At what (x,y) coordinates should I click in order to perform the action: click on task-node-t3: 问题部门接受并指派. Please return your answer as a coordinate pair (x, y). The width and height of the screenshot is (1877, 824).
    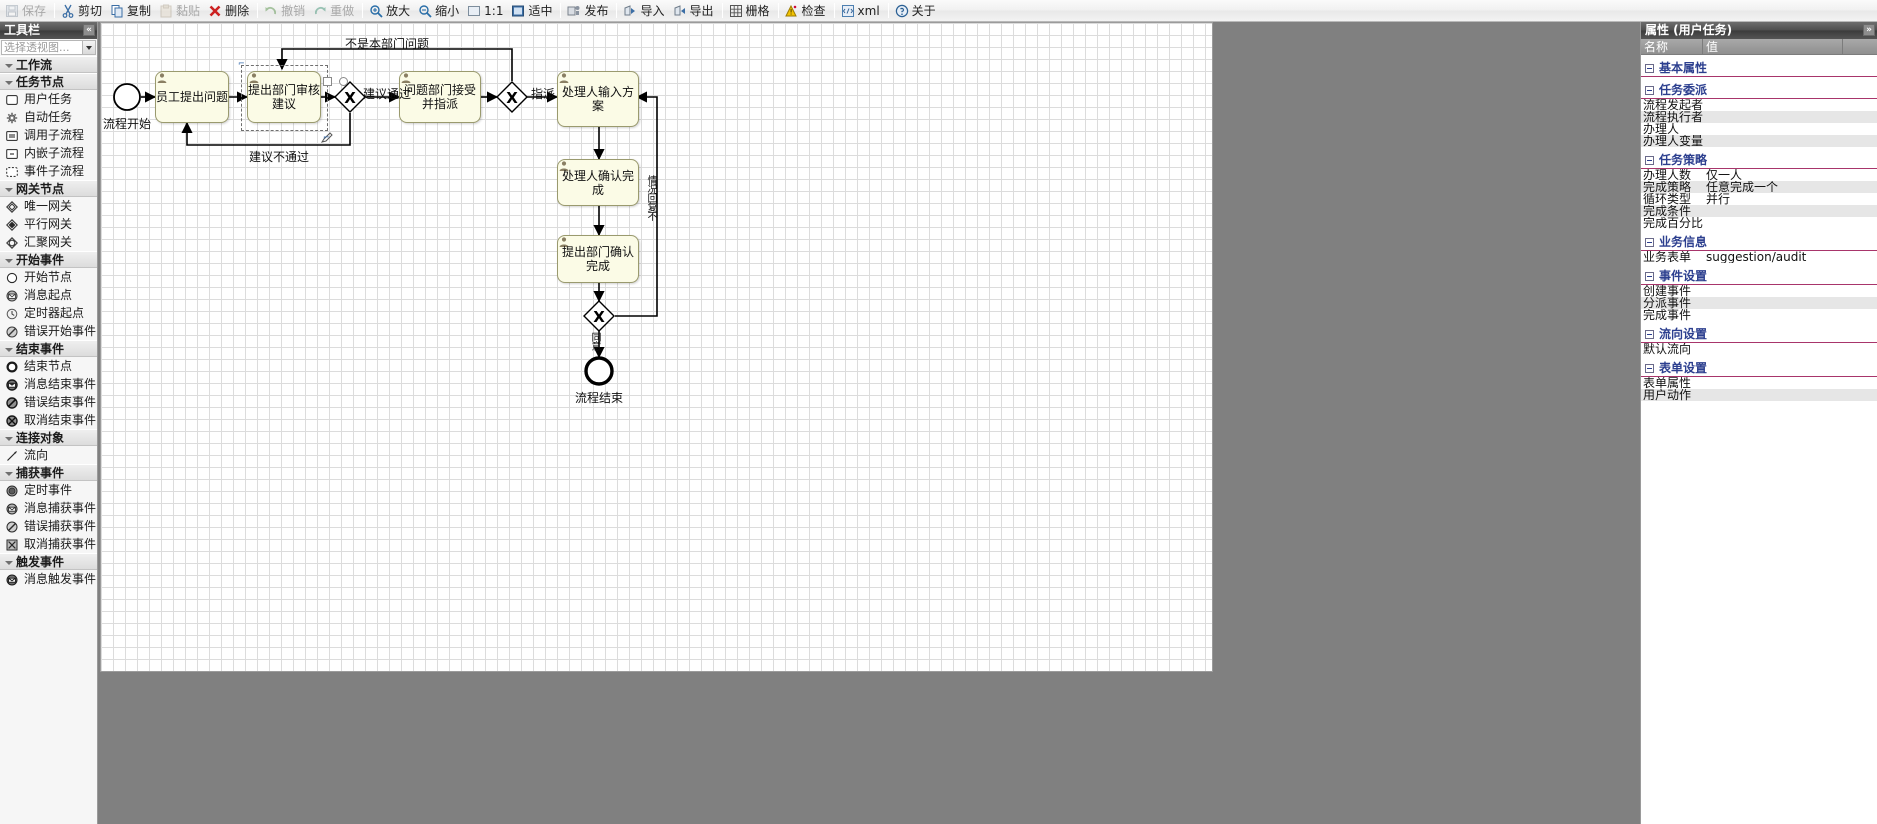
    Looking at the image, I should click on (440, 97).